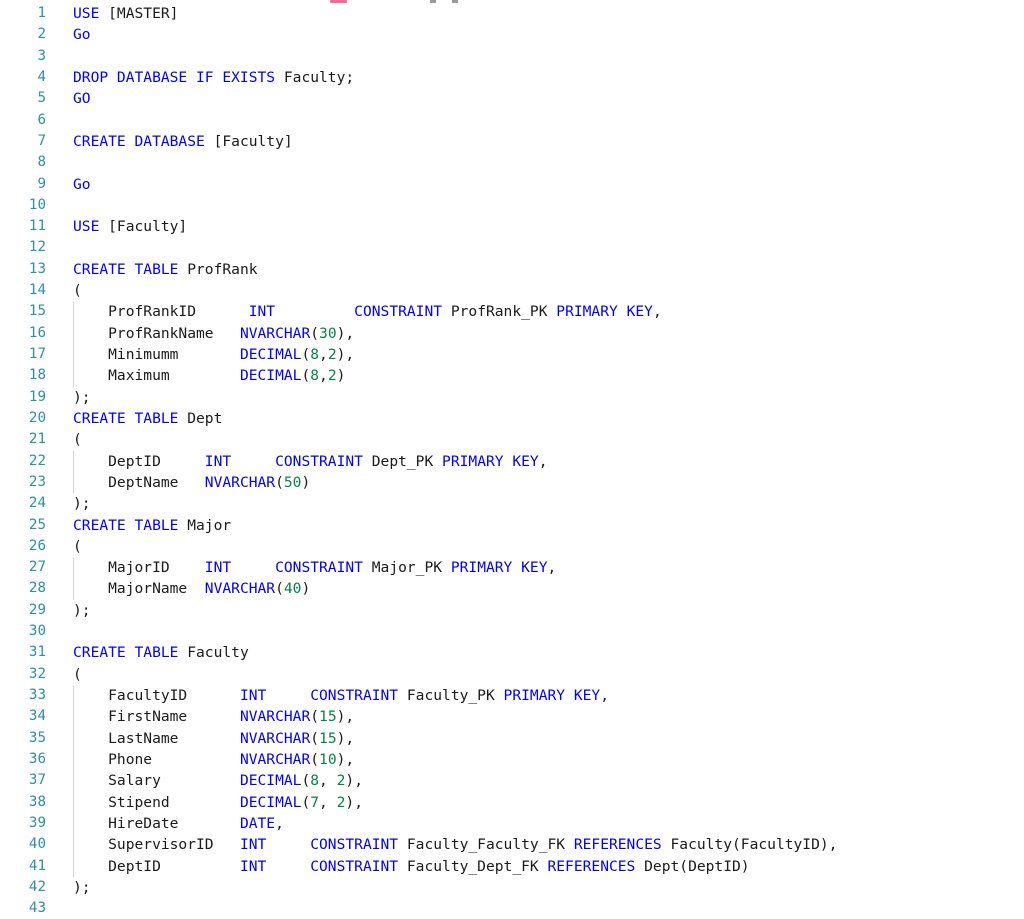  Describe the element at coordinates (512, 631) in the screenshot. I see `code-line: 30` at that location.